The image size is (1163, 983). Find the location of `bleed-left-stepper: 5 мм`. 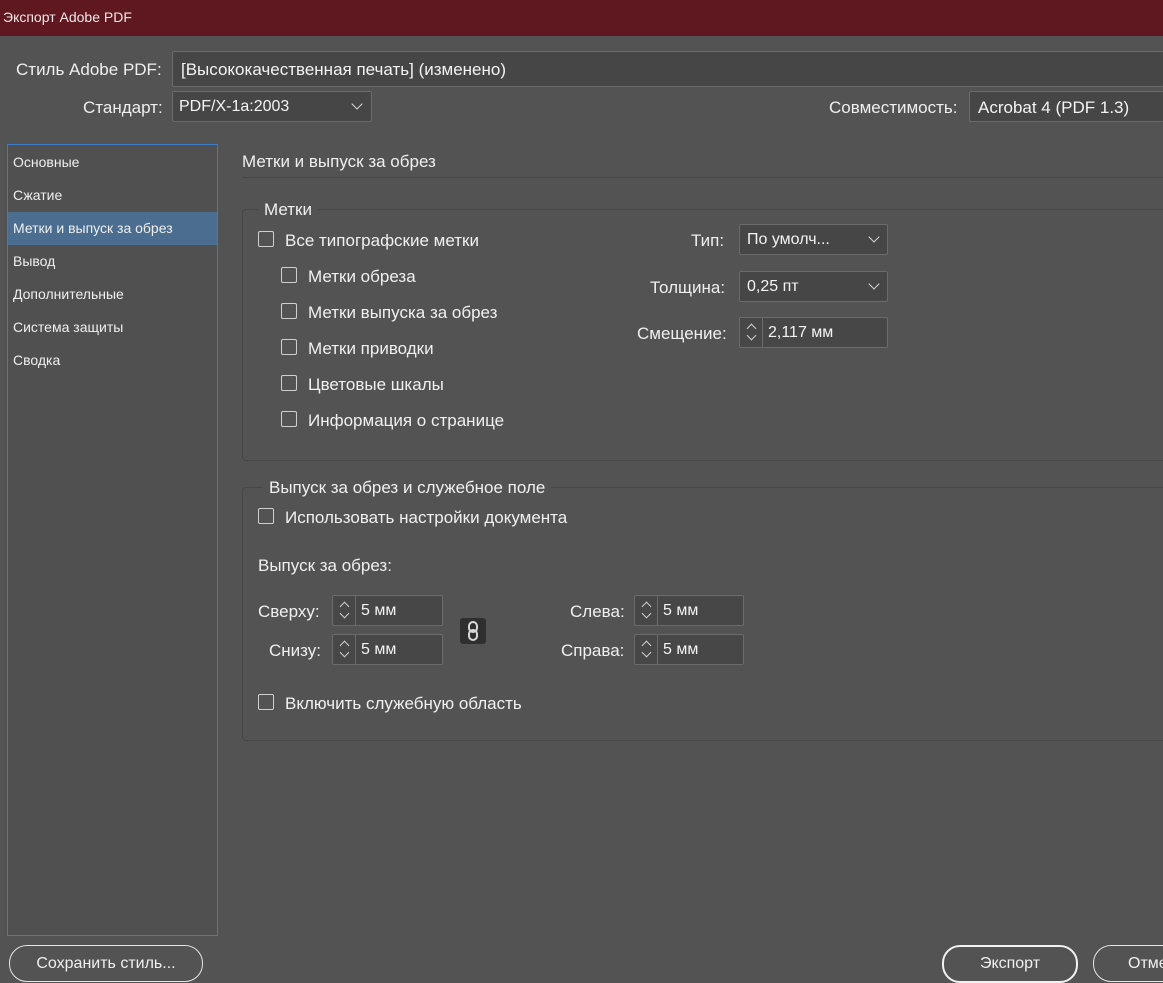

bleed-left-stepper: 5 мм is located at coordinates (689, 610).